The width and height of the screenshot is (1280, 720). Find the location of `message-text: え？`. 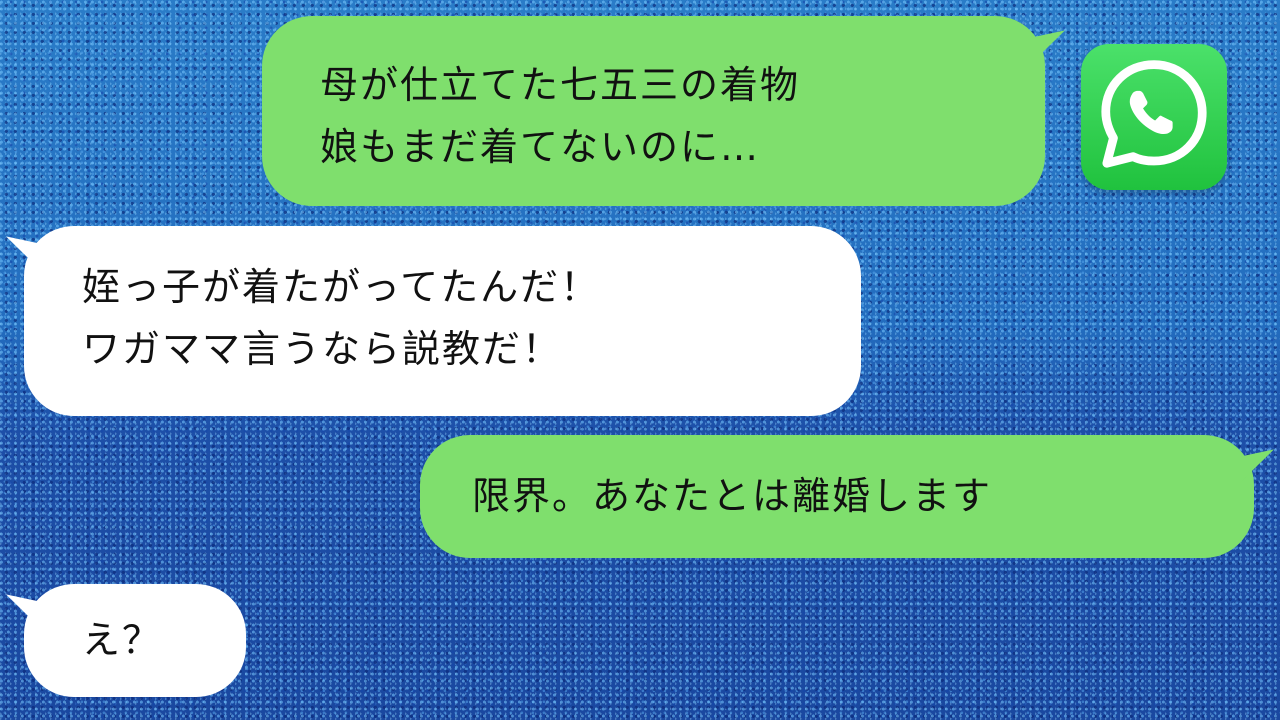

message-text: え？ is located at coordinates (122, 640).